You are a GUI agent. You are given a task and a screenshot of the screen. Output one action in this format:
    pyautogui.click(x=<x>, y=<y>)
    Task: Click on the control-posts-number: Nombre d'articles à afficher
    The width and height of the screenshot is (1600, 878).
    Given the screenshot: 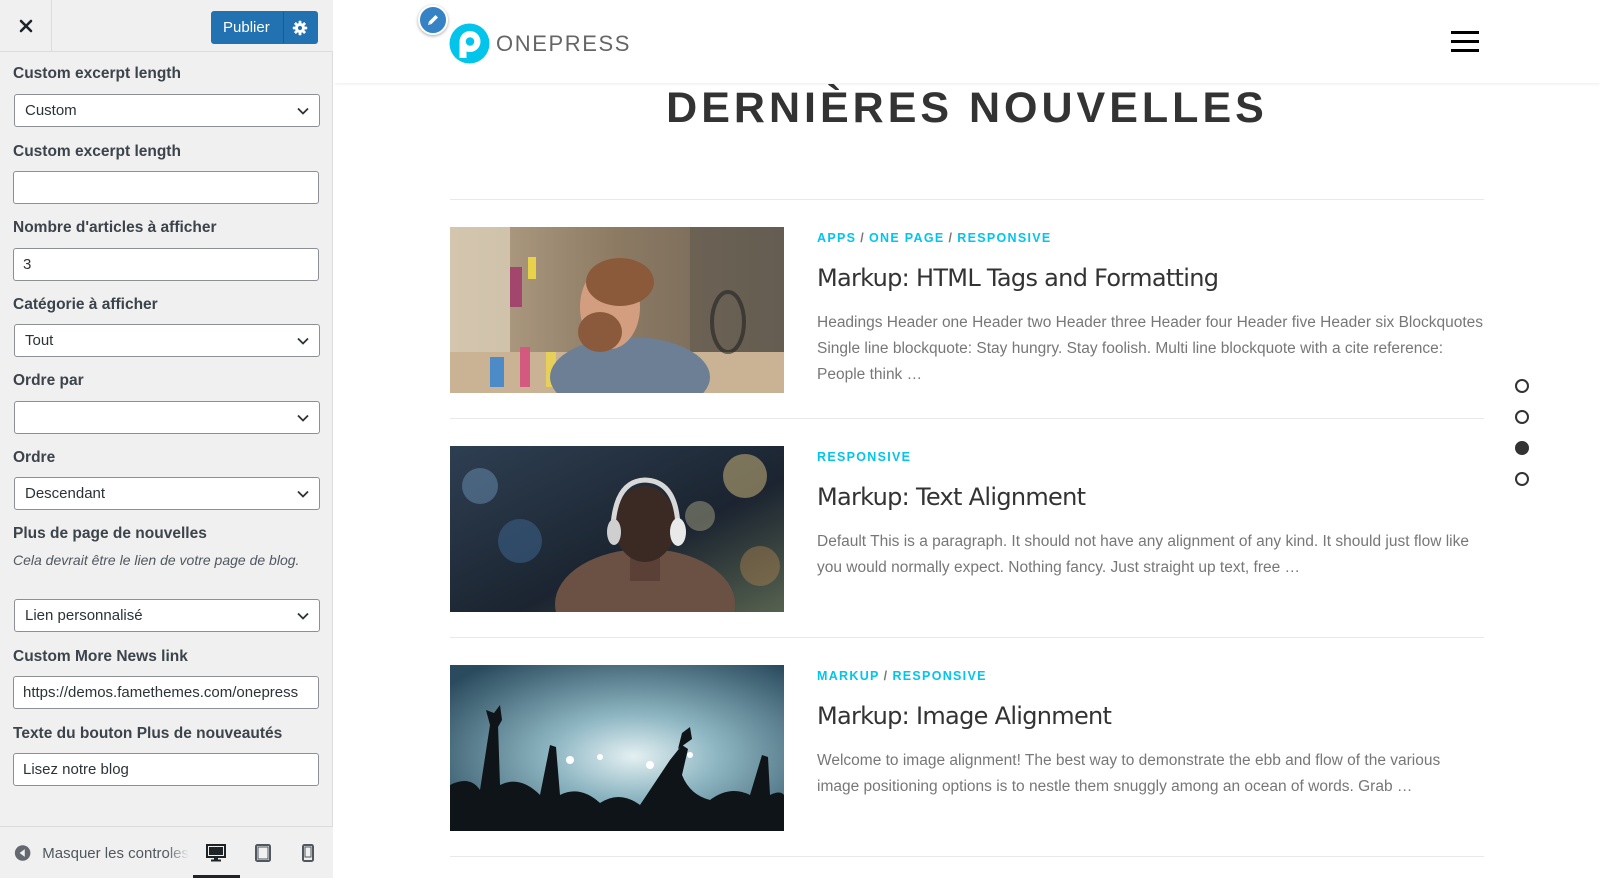 What is the action you would take?
    pyautogui.click(x=166, y=228)
    